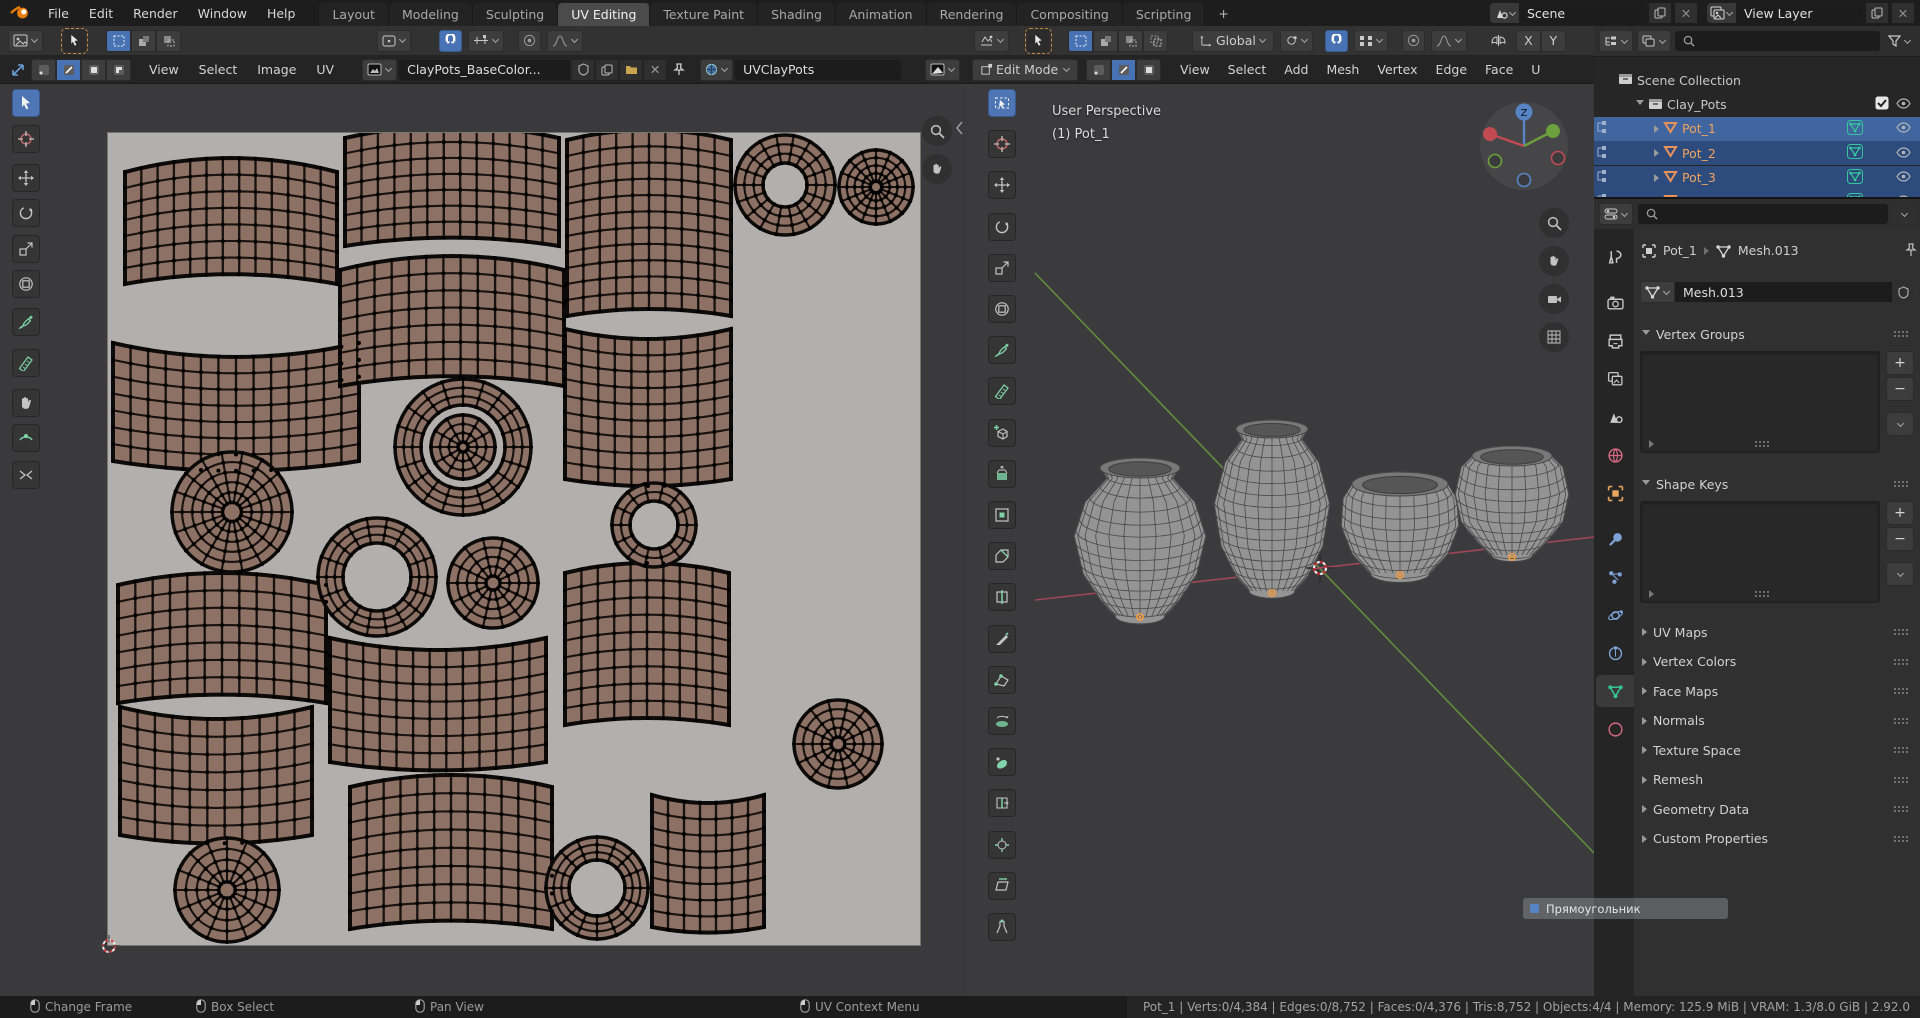 The width and height of the screenshot is (1920, 1018). Describe the element at coordinates (276, 69) in the screenshot. I see `uv-menu-image: Image` at that location.